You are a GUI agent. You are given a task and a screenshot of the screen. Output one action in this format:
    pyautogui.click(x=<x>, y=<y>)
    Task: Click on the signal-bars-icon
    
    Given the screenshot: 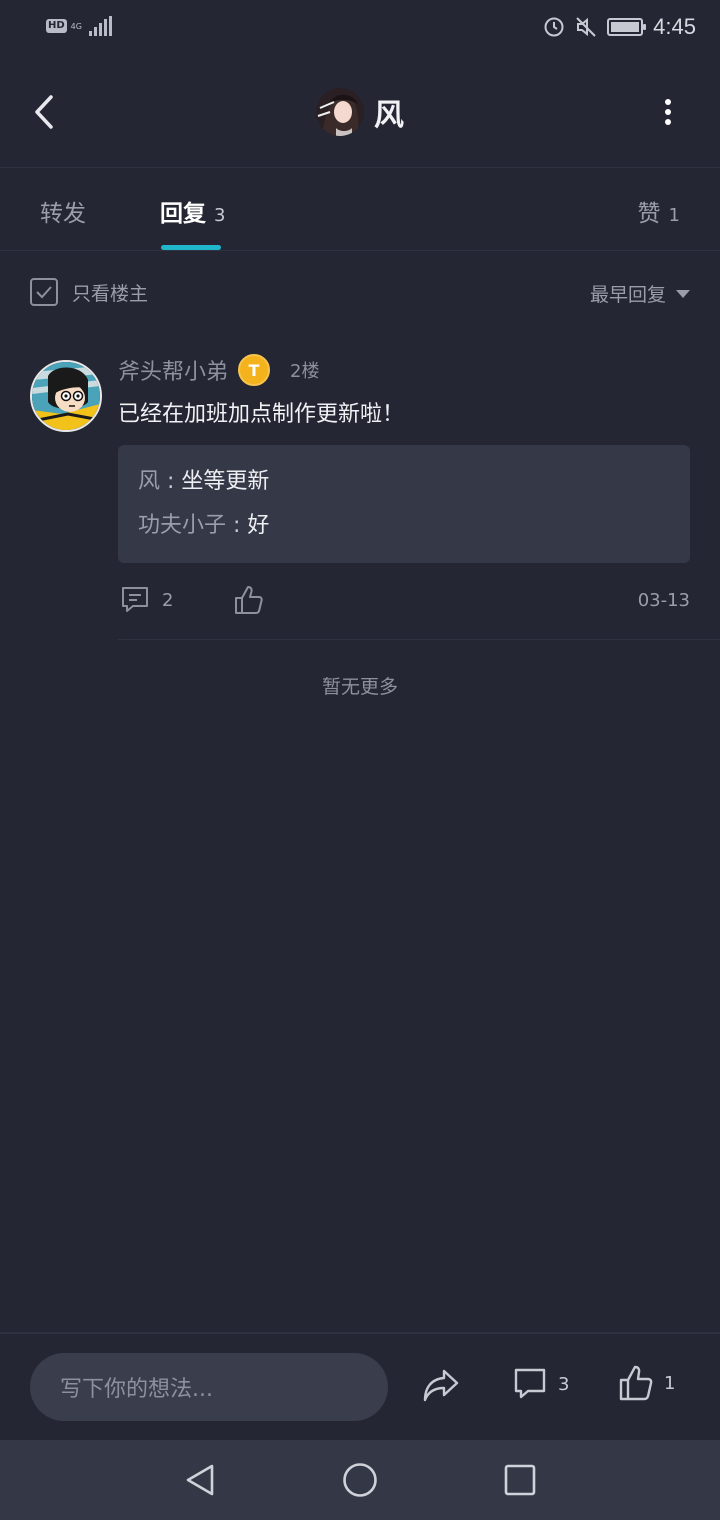 What is the action you would take?
    pyautogui.click(x=100, y=26)
    